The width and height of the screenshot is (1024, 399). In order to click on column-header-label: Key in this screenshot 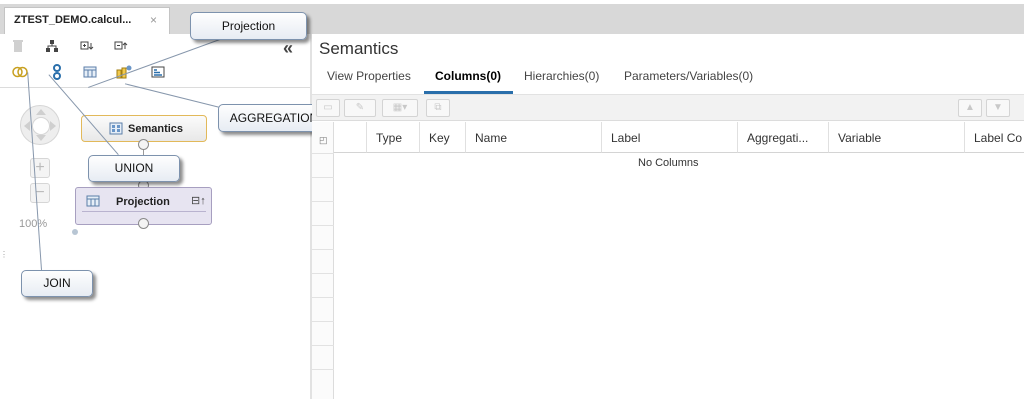, I will do `click(439, 138)`.